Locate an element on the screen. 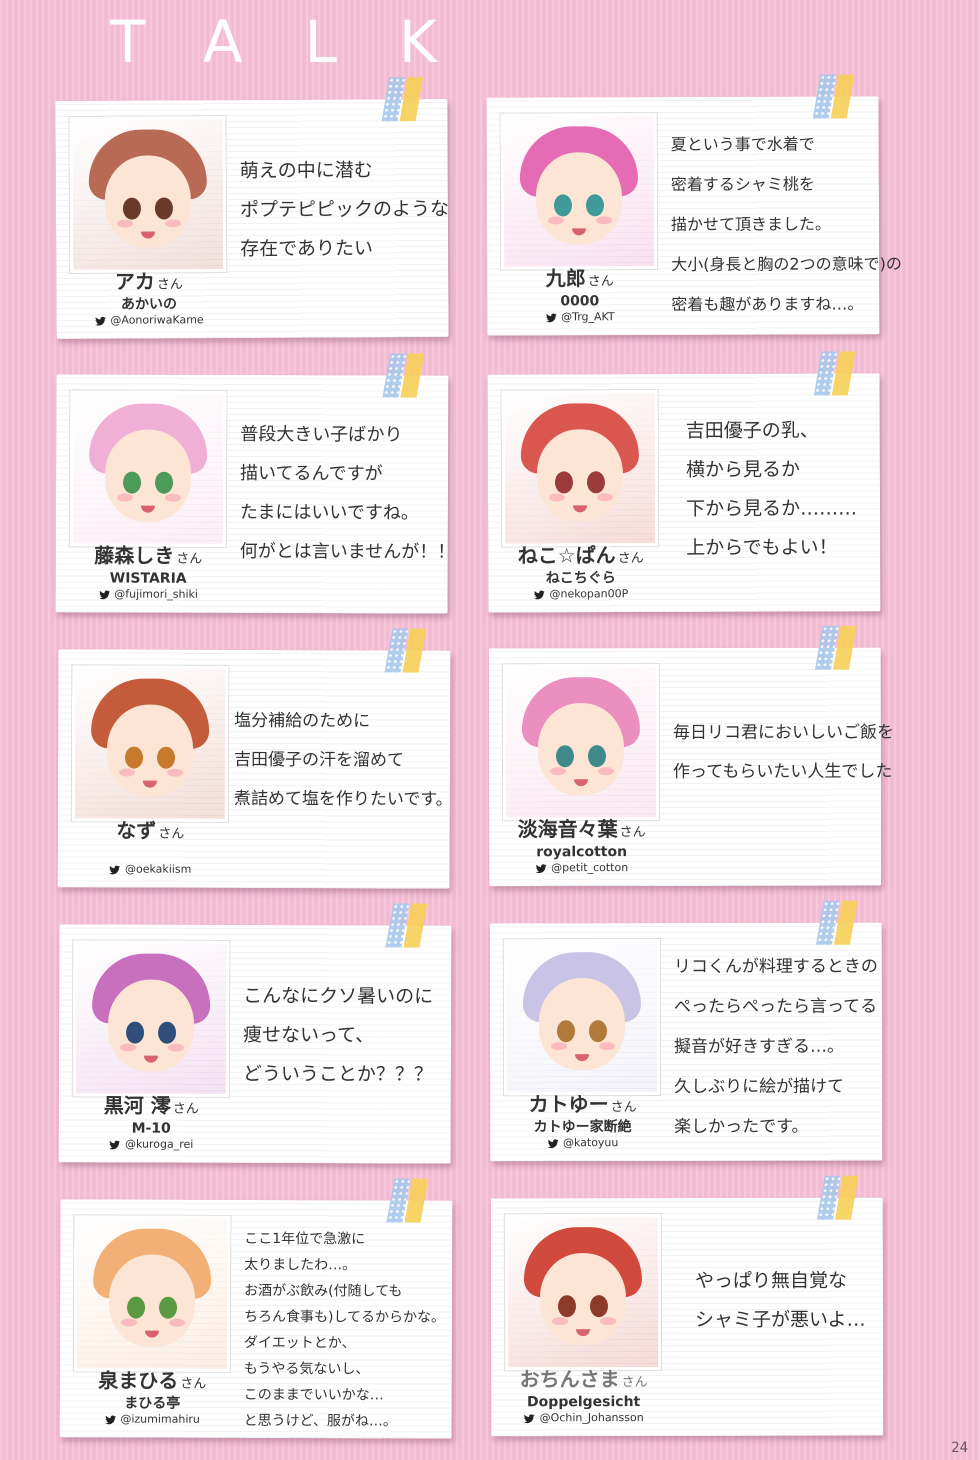 The height and width of the screenshot is (1460, 980). comment-line: 上からでもよい！ is located at coordinates (762, 547).